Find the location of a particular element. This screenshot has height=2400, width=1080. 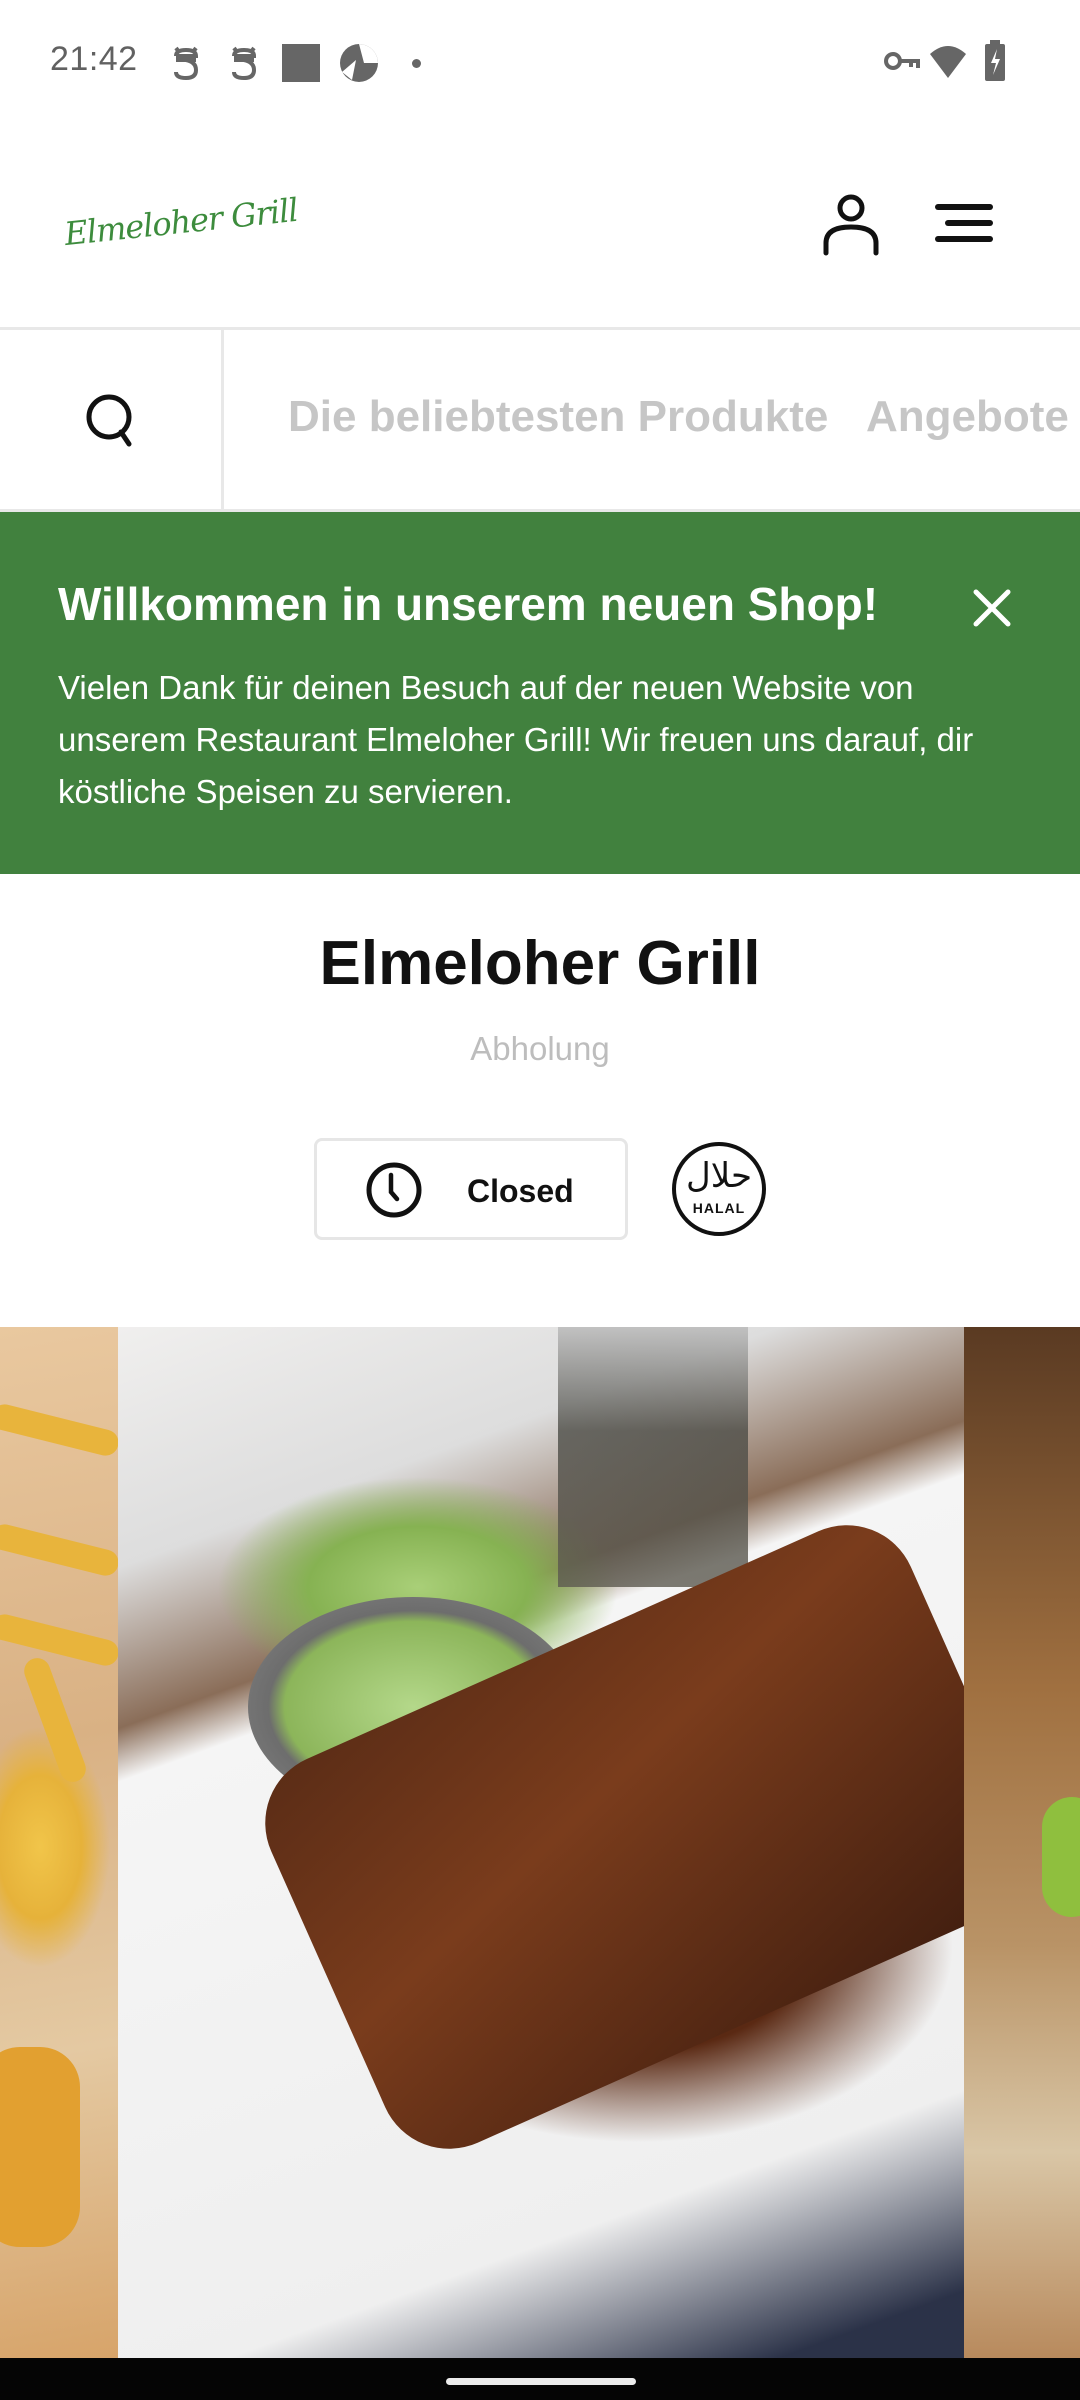

halal-badge: حلال HALAL is located at coordinates (719, 1189).